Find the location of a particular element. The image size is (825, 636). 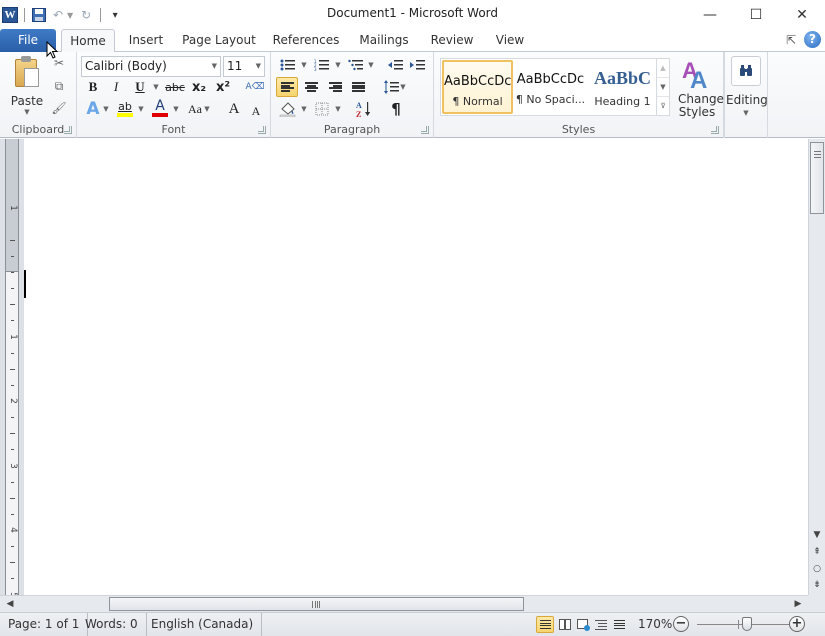

zoom-in-button: + is located at coordinates (797, 624).